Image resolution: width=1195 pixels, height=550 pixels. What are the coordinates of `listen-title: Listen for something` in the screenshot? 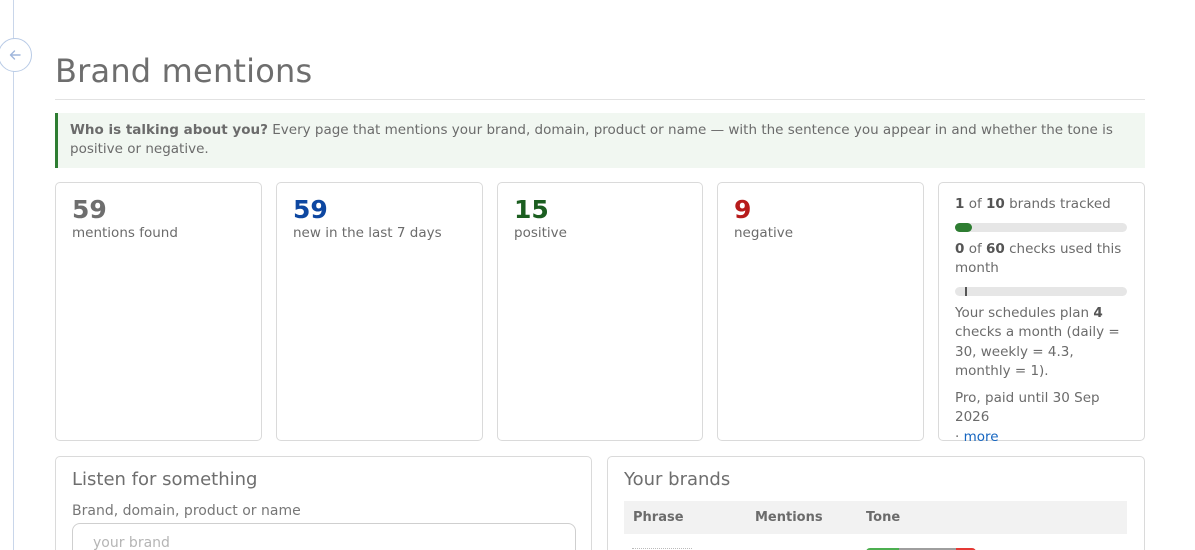 It's located at (165, 479).